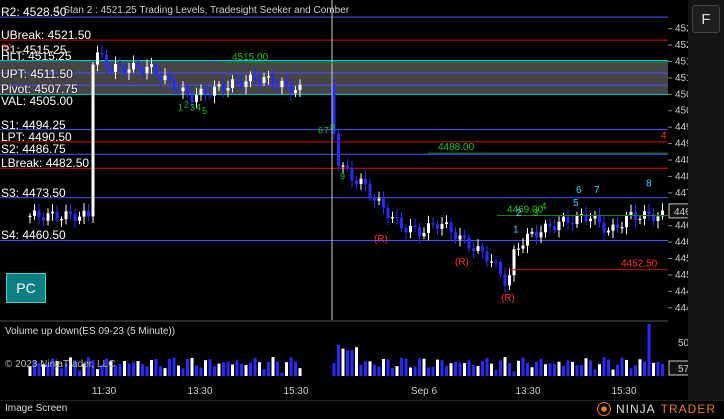 The height and width of the screenshot is (419, 724). What do you see at coordinates (516, 229) in the screenshot?
I see `count-cyan: 1` at bounding box center [516, 229].